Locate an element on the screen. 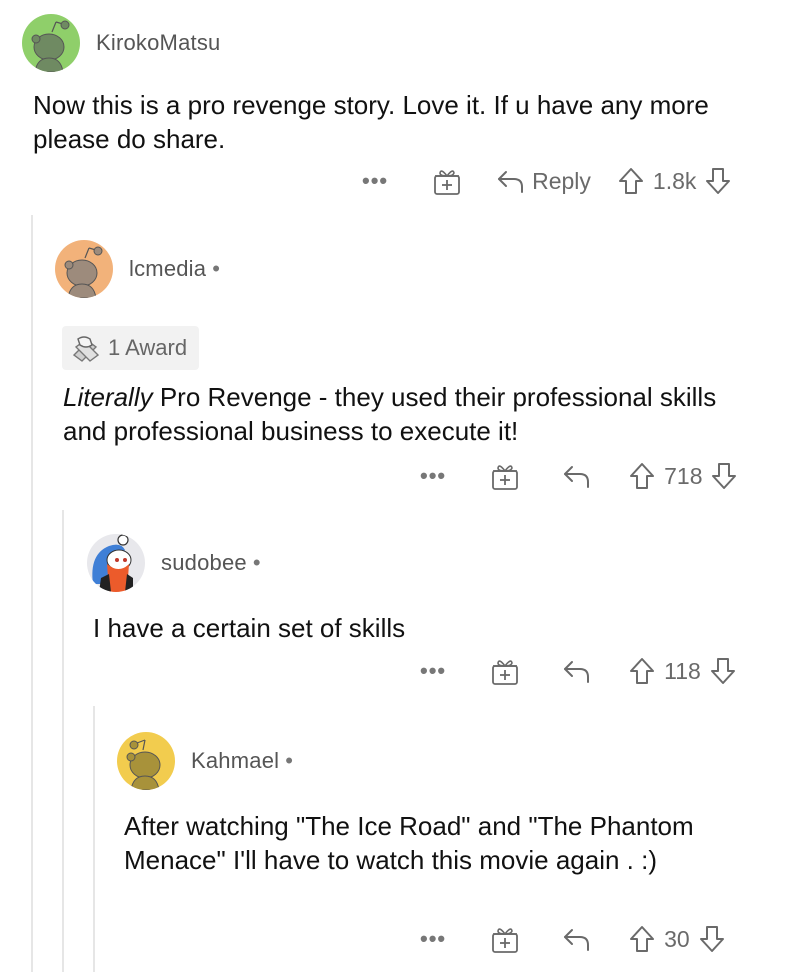 This screenshot has width=800, height=972. handshake-award-icon is located at coordinates (86, 349).